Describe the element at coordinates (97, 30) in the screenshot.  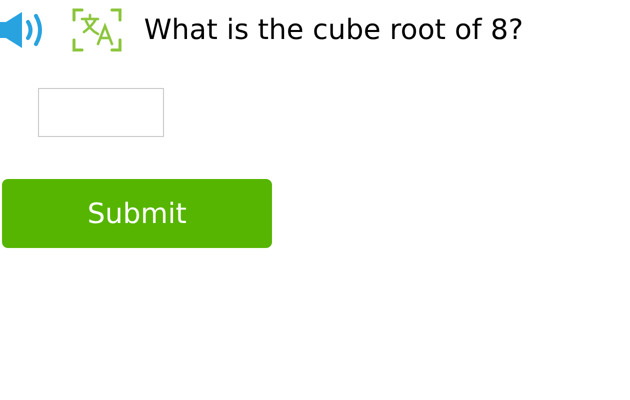
I see `translate-icon` at that location.